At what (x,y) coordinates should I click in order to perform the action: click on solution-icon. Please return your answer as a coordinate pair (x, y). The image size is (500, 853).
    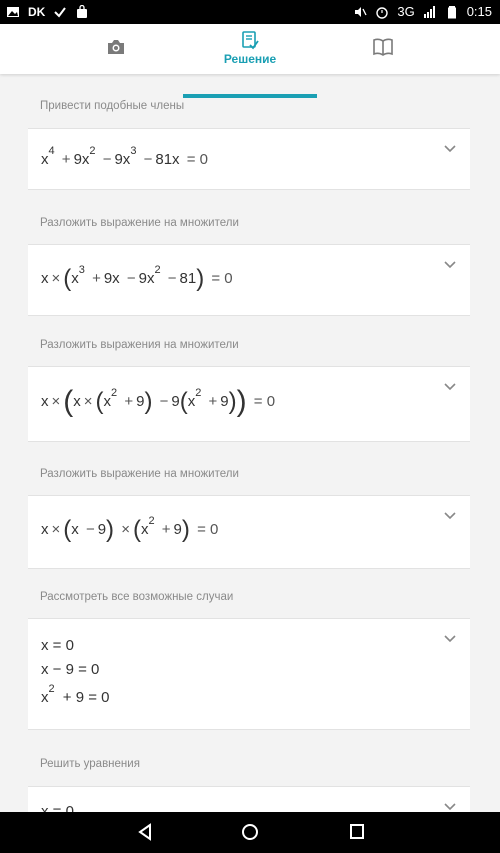
    Looking at the image, I should click on (250, 40).